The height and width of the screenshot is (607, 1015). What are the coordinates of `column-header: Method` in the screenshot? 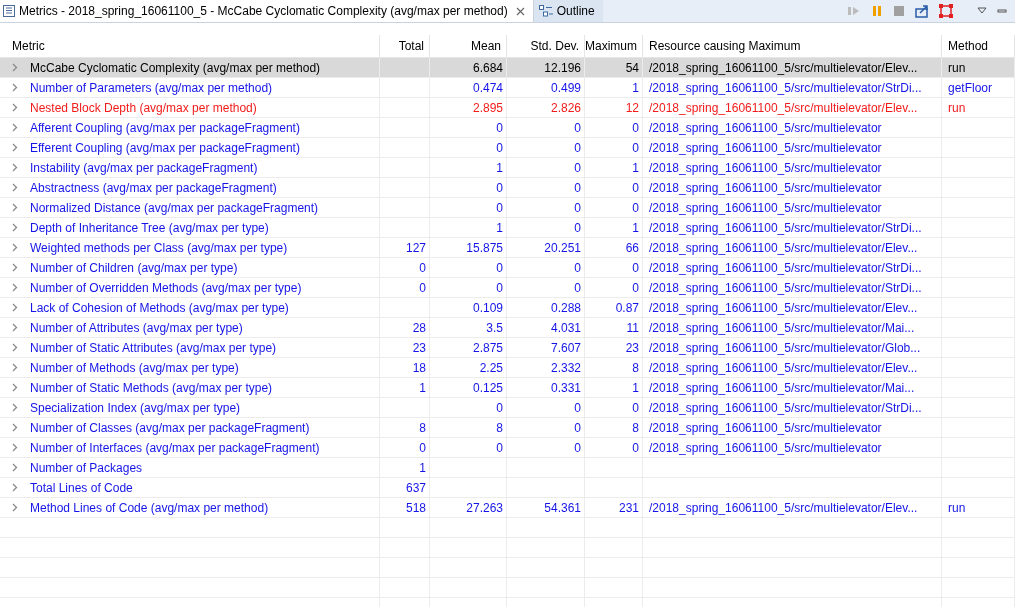 It's located at (968, 46).